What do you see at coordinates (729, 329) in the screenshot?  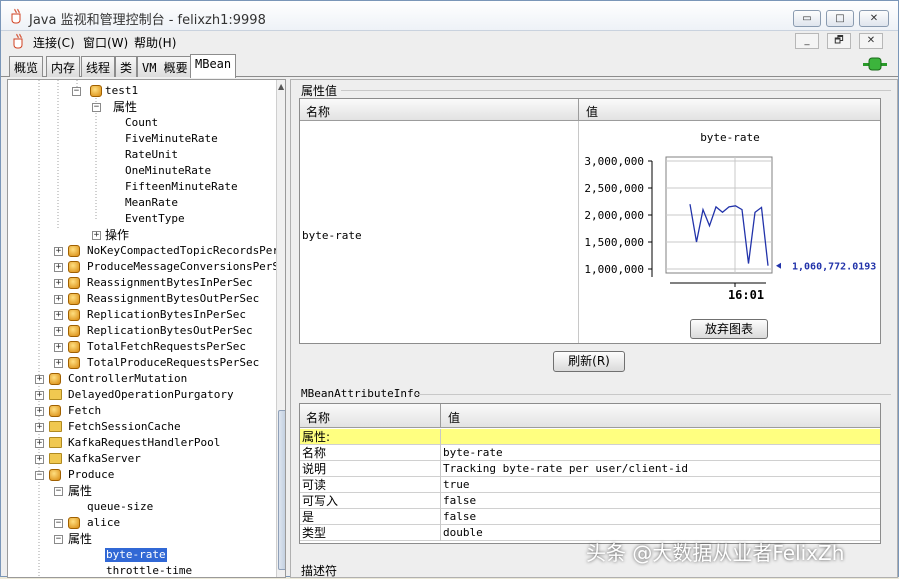 I see `discard-chart-button: 放弃图表` at bounding box center [729, 329].